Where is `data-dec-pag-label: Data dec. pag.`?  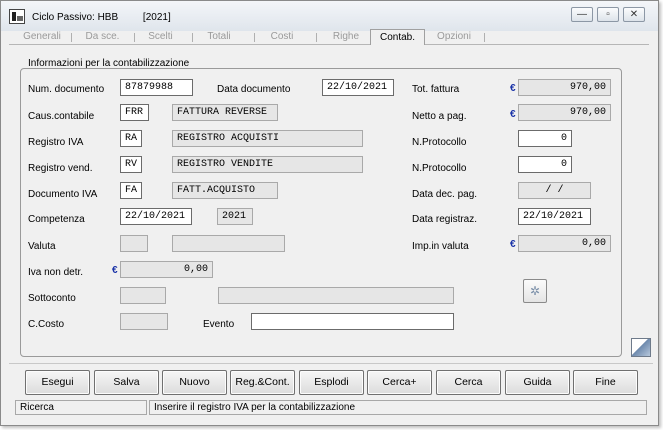
data-dec-pag-label: Data dec. pag. is located at coordinates (445, 194).